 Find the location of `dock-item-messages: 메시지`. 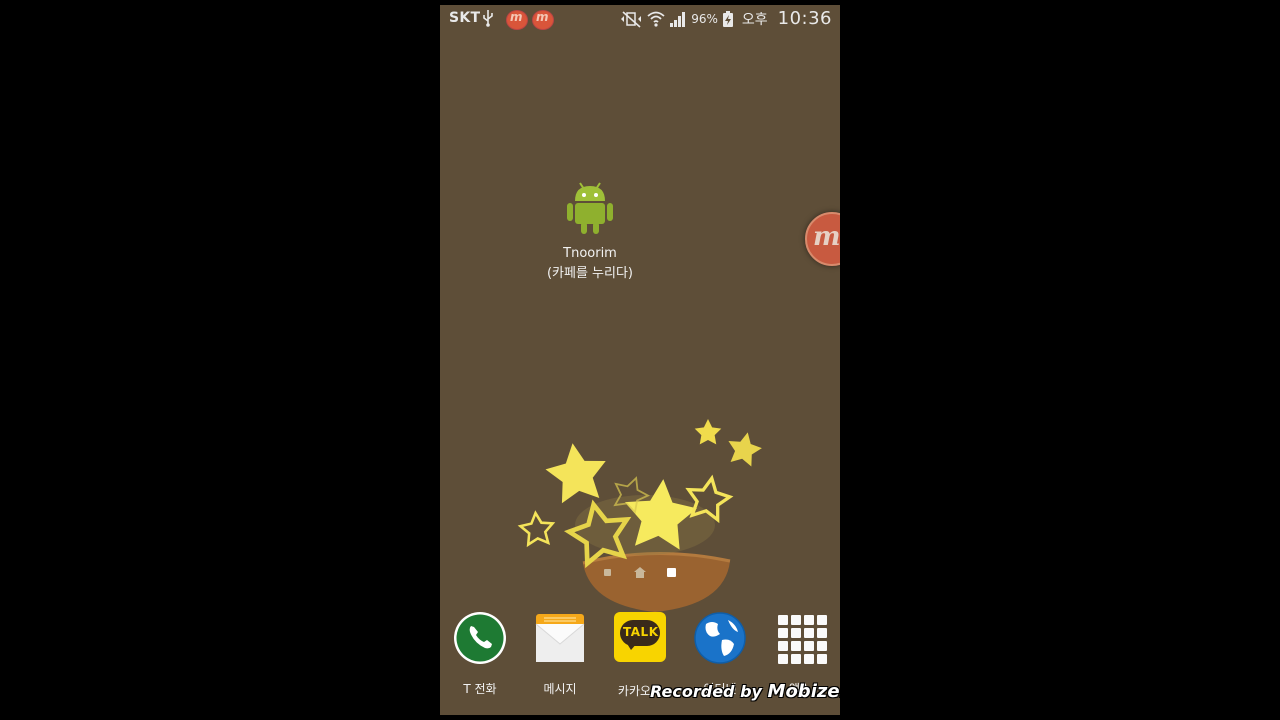

dock-item-messages: 메시지 is located at coordinates (560, 653).